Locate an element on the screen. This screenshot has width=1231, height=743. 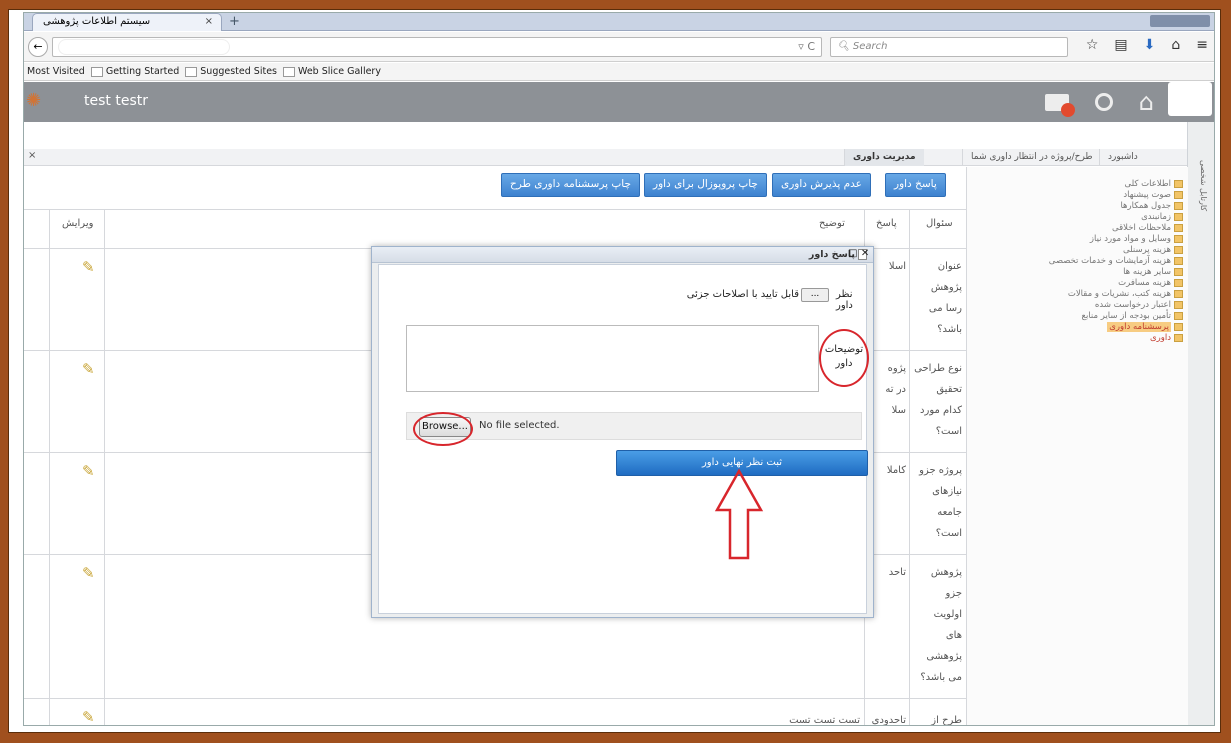
sidebar-item: زمانبندی is located at coordinates (1162, 217).